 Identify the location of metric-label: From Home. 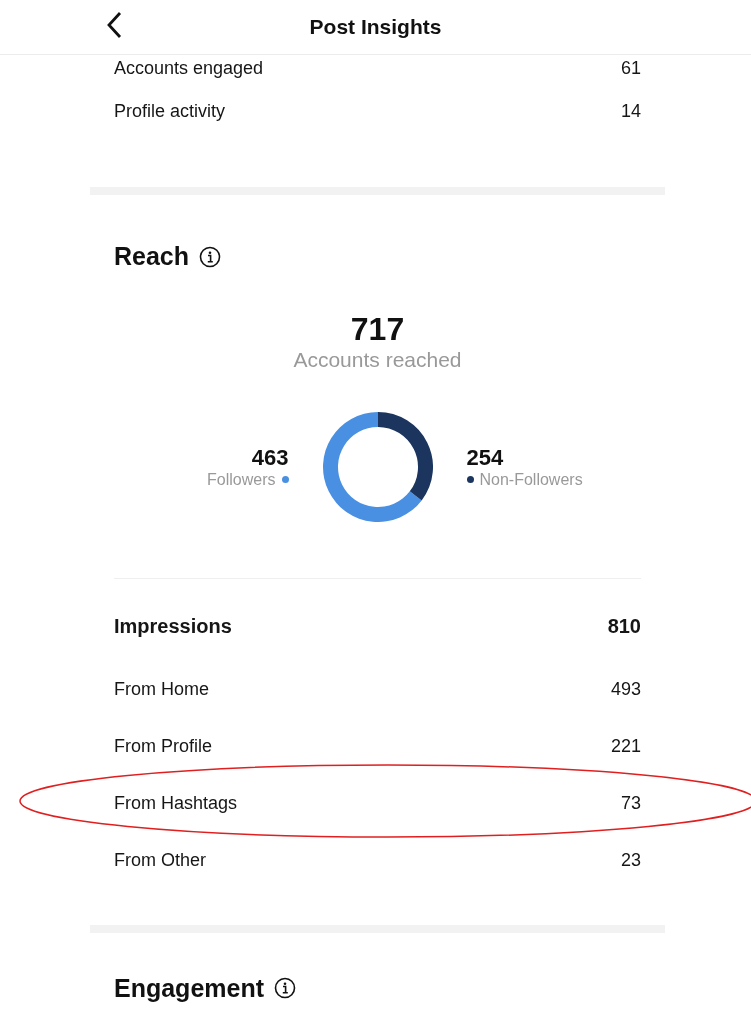
(161, 689).